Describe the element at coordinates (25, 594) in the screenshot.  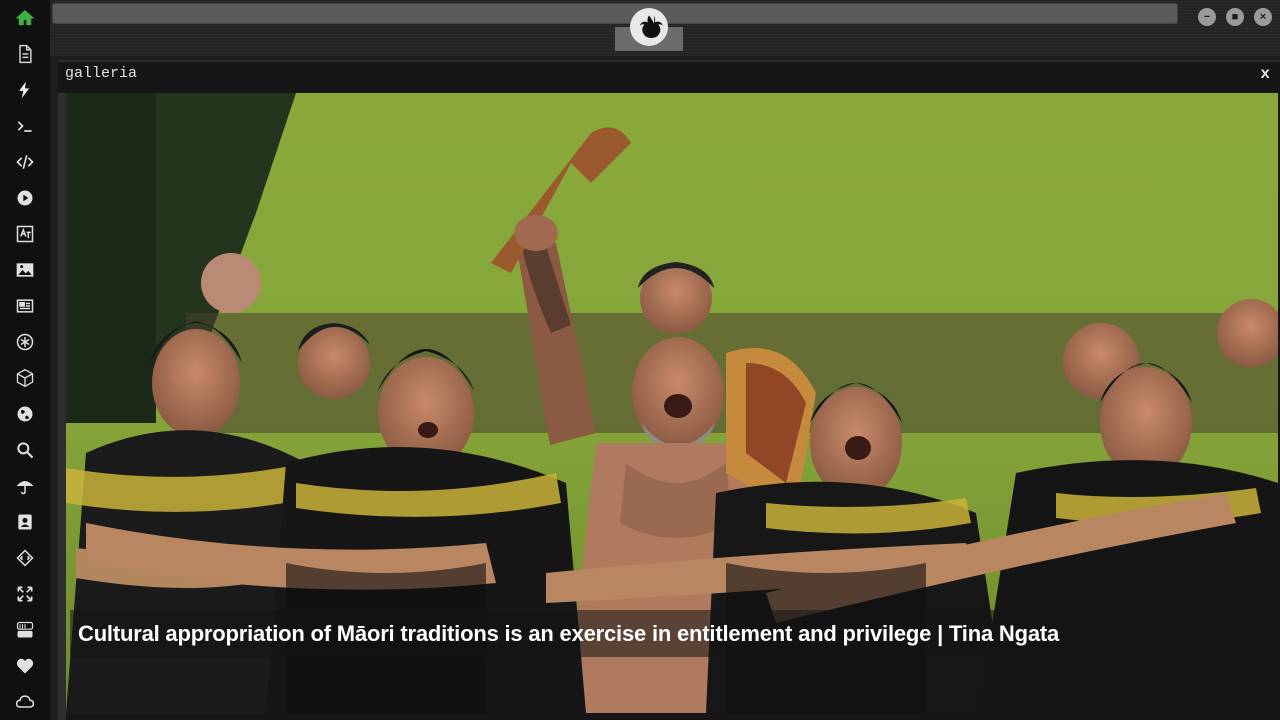
I see `expand-icon` at that location.